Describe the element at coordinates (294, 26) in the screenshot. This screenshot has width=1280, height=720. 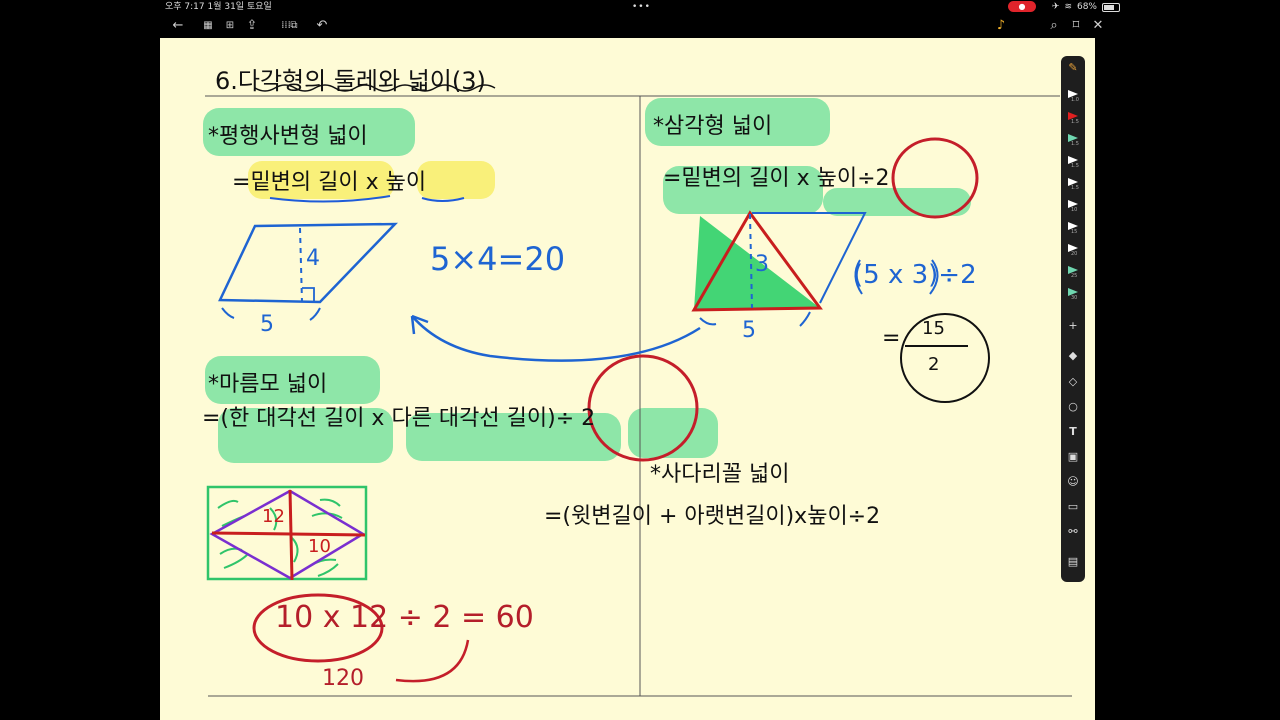
I see `screen-icon: ⧉` at that location.